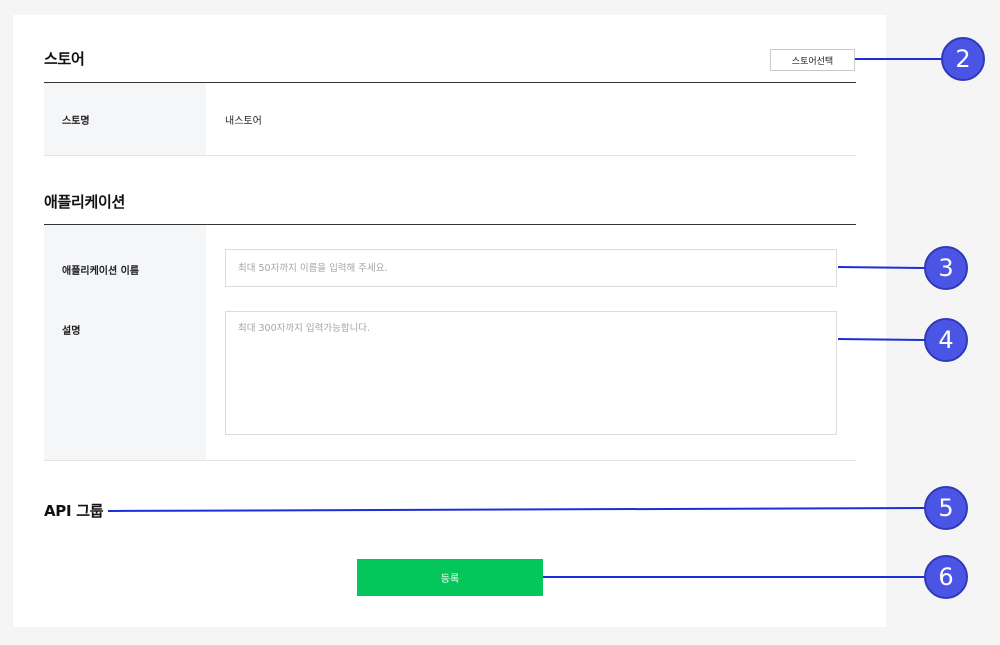 The image size is (1000, 645). Describe the element at coordinates (946, 508) in the screenshot. I see `callout-badge-5: 5` at that location.